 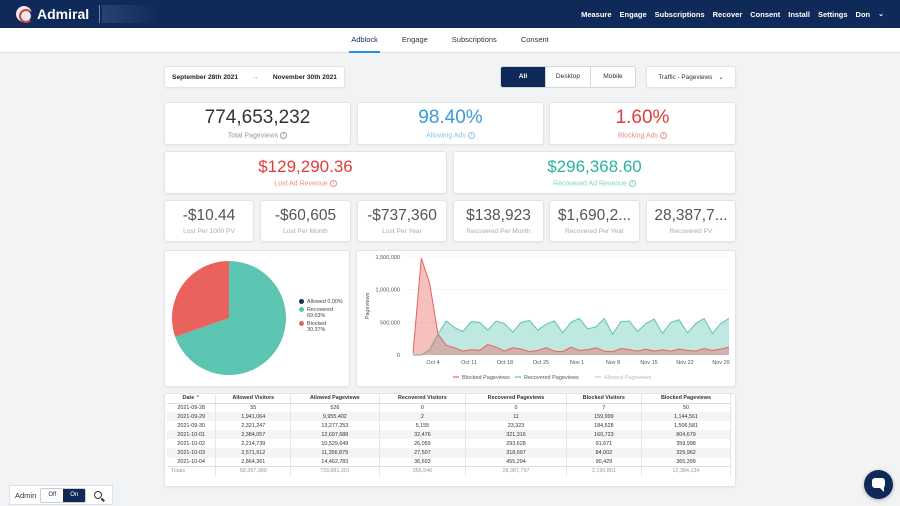 What do you see at coordinates (604, 426) in the screenshot?
I see `table-cell: 184,528` at bounding box center [604, 426].